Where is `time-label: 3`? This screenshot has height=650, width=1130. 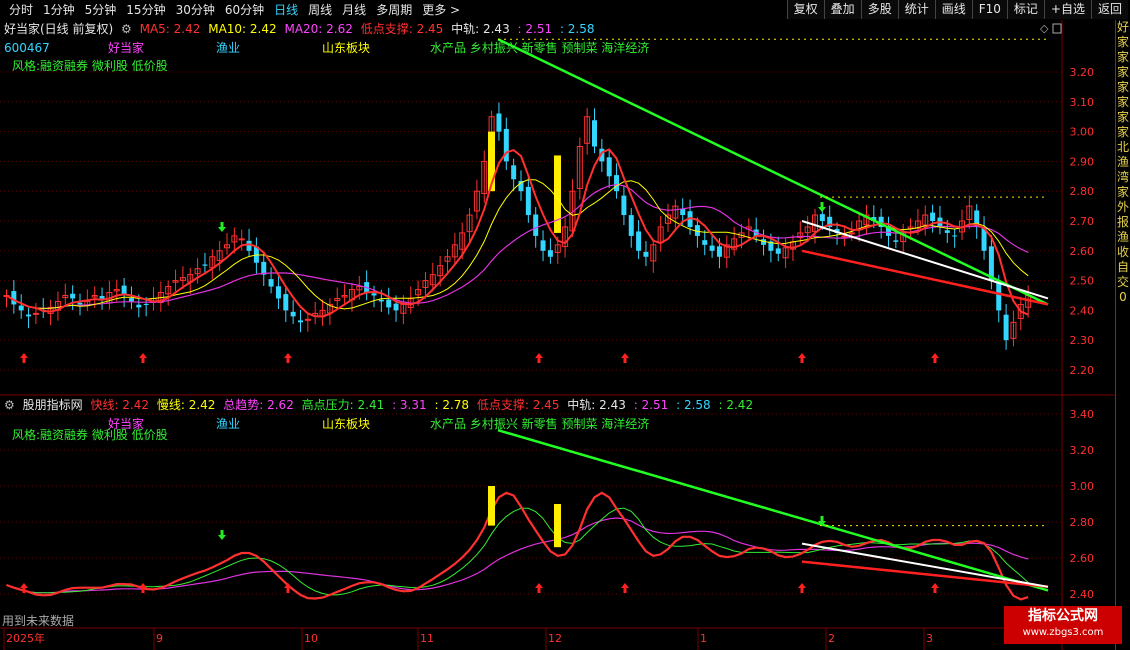
time-label: 3 is located at coordinates (929, 638).